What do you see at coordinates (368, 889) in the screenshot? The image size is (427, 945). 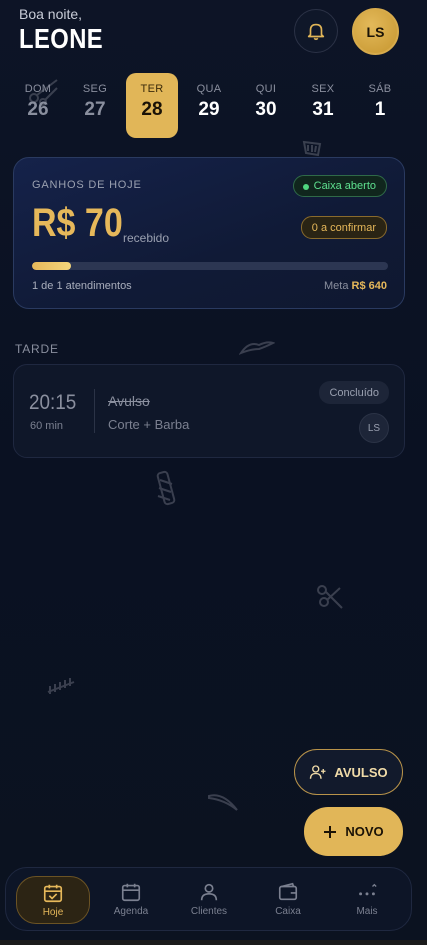 I see `more-icon` at bounding box center [368, 889].